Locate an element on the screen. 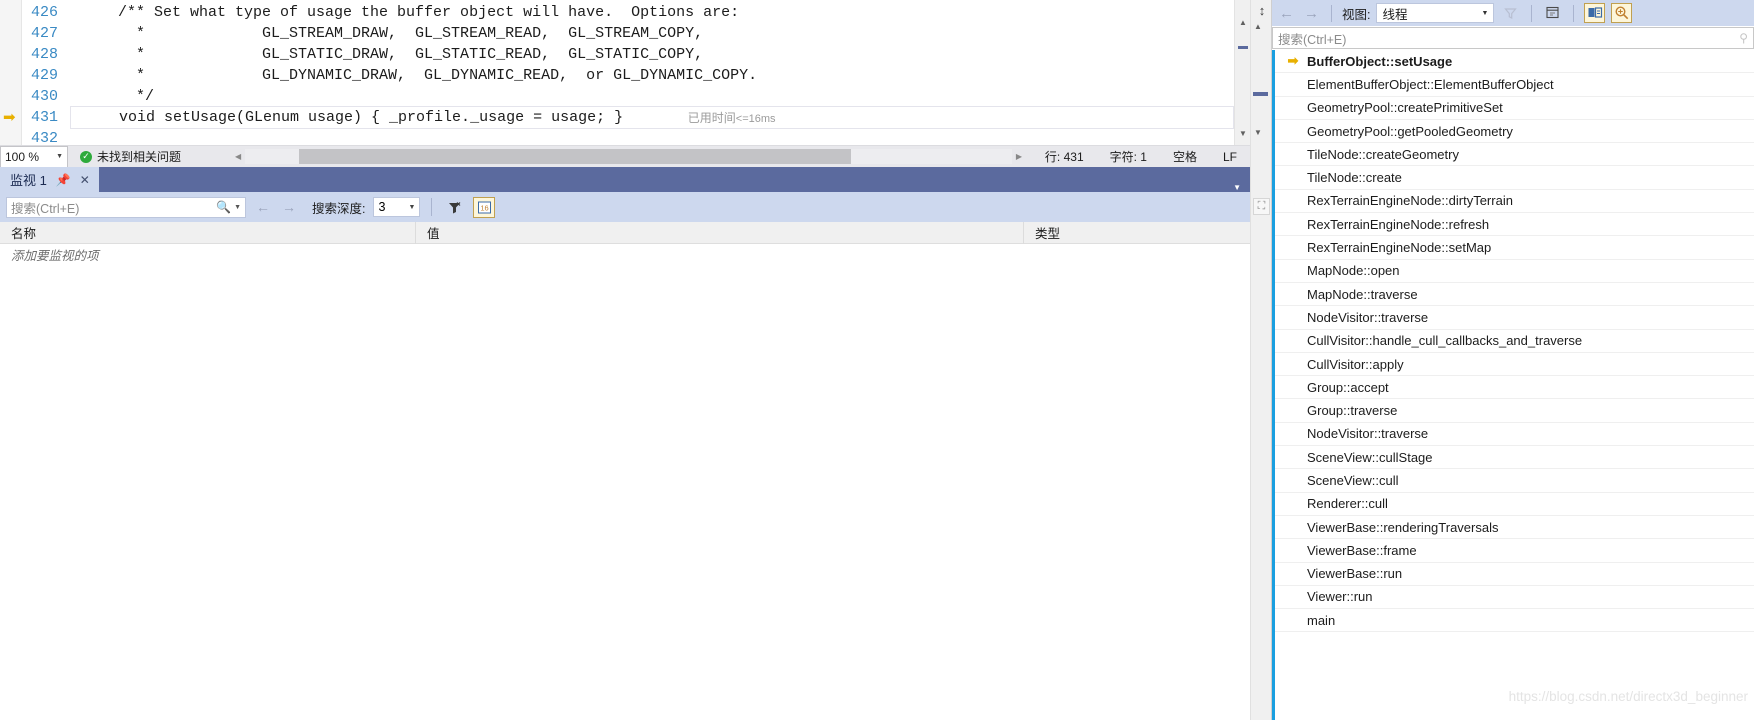 This screenshot has width=1754, height=720. view-dropdown: 线程 ▼ is located at coordinates (1435, 13).